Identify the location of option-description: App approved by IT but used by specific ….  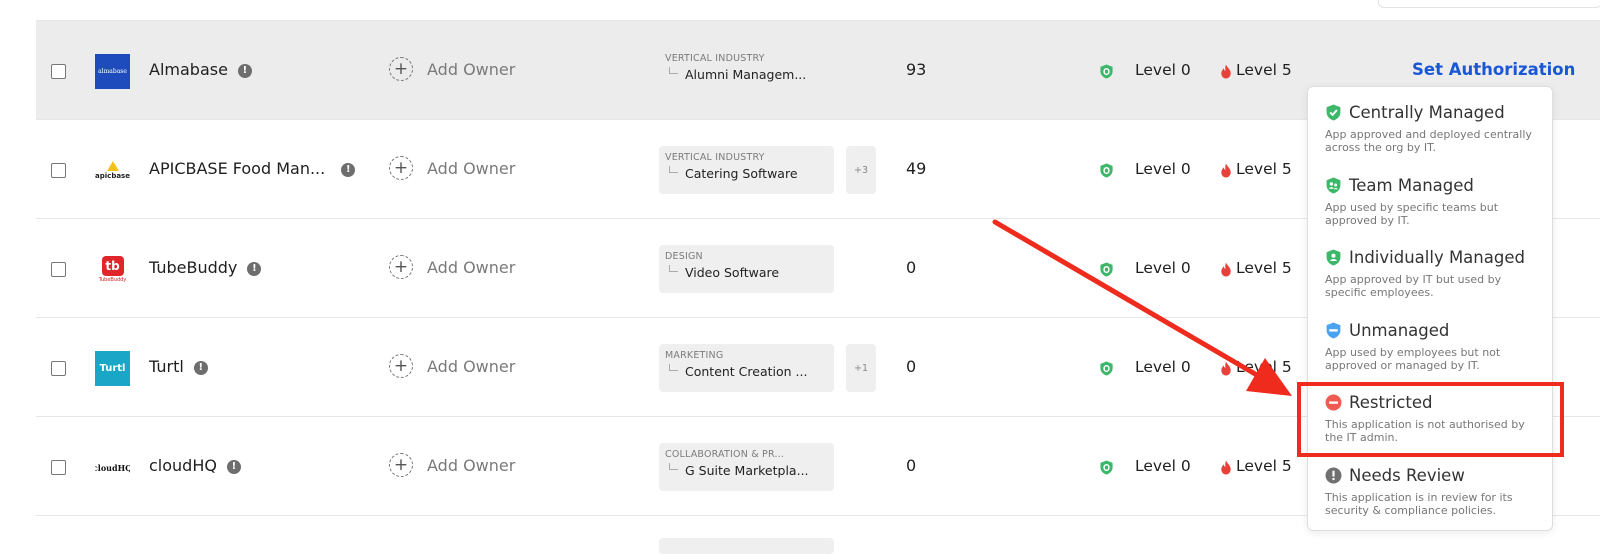
(1413, 286).